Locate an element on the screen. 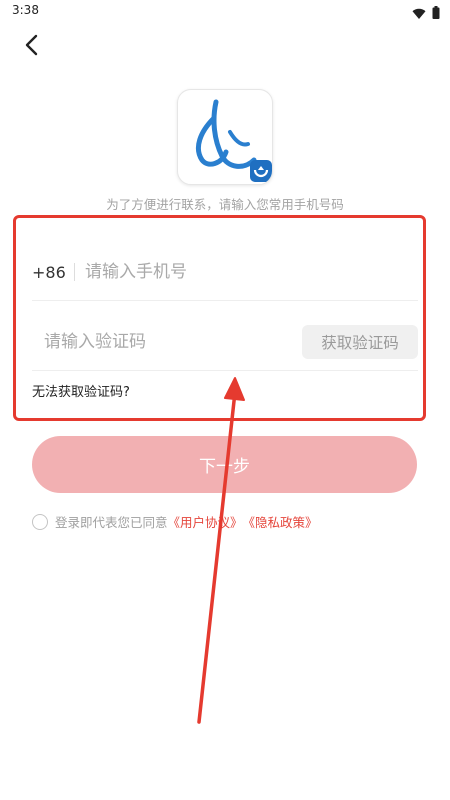 Image resolution: width=450 pixels, height=800 pixels. agreement-prefix: 登录即代表您已同意 is located at coordinates (111, 522).